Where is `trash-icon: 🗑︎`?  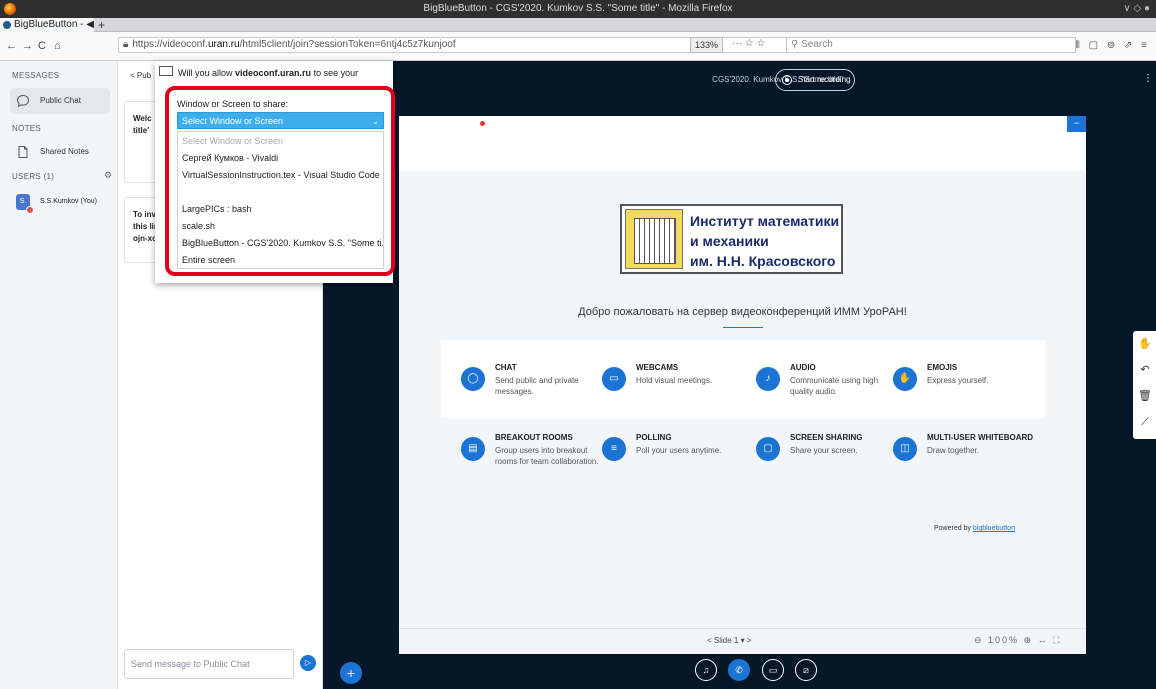 trash-icon: 🗑︎ is located at coordinates (1145, 396).